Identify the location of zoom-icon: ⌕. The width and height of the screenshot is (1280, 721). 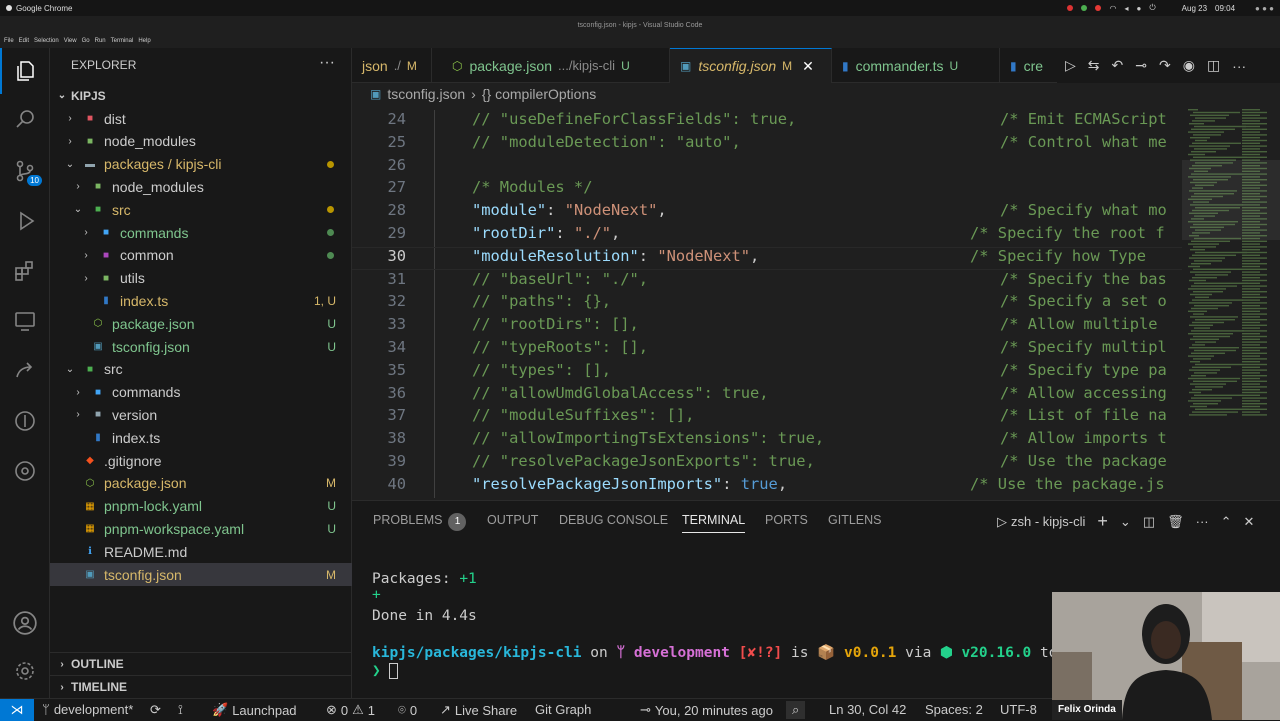
(796, 710).